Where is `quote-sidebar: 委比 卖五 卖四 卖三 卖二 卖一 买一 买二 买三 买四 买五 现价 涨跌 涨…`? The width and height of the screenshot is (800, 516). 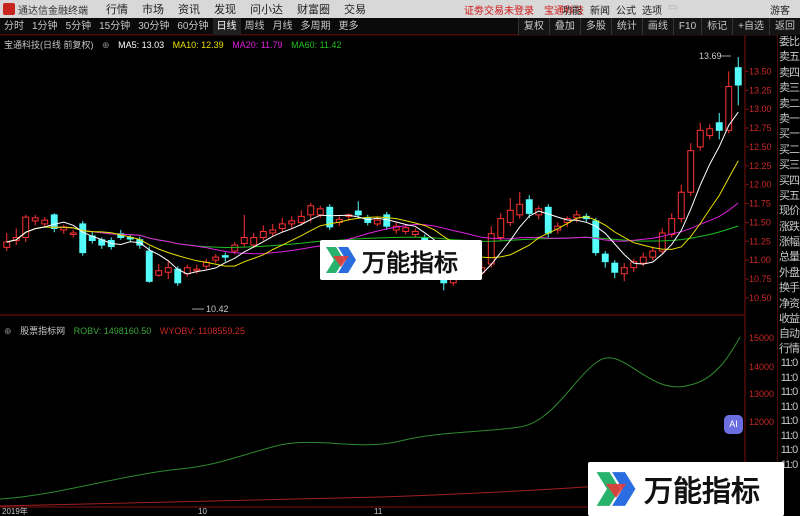
quote-sidebar: 委比 卖五 卖四 卖三 卖二 卖一 买一 买二 买三 买四 买五 现价 涨跌 涨… is located at coordinates (788, 275).